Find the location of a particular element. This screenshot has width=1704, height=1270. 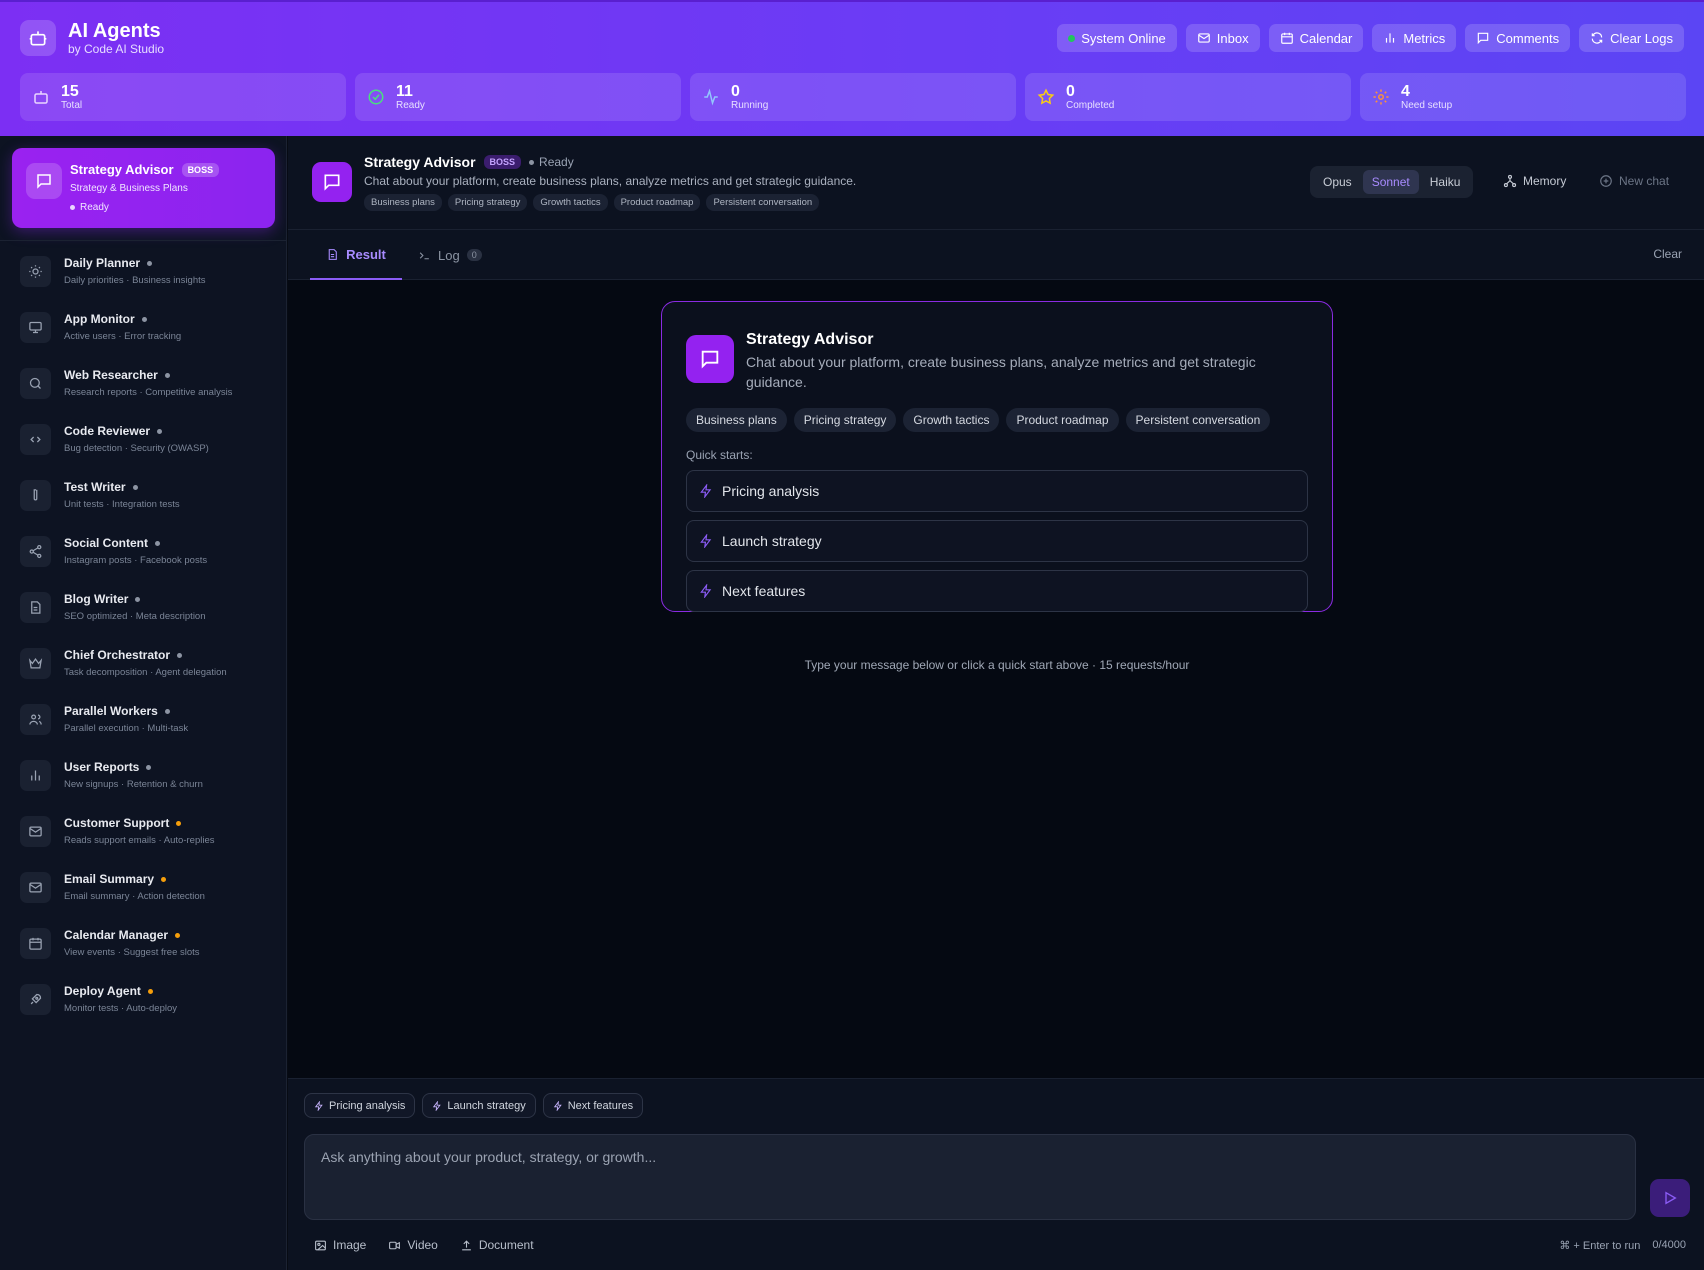

sidebar-item-desc: View events · Suggest free slots is located at coordinates (132, 952).